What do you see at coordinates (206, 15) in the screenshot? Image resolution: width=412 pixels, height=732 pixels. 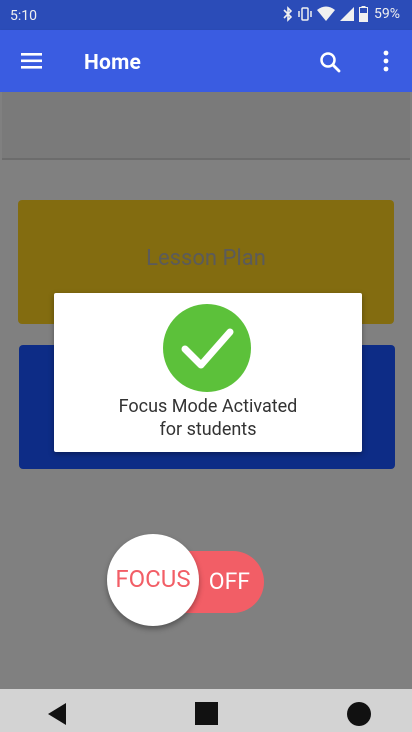 I see `status-bar: 5:10 59%` at bounding box center [206, 15].